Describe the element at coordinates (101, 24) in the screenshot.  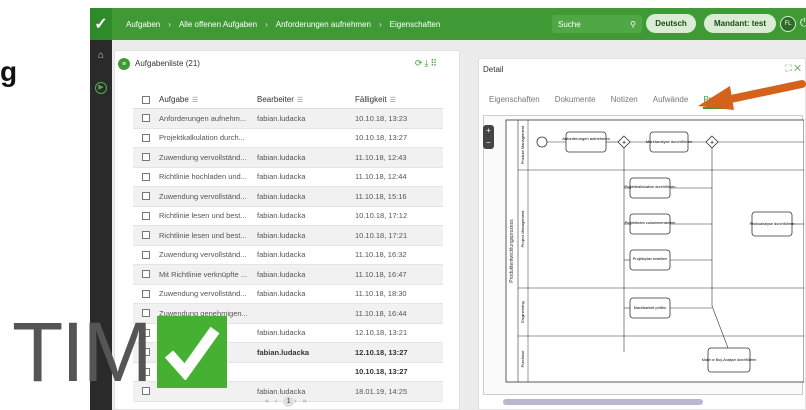
I see `app-logo-check-icon: ✓` at that location.